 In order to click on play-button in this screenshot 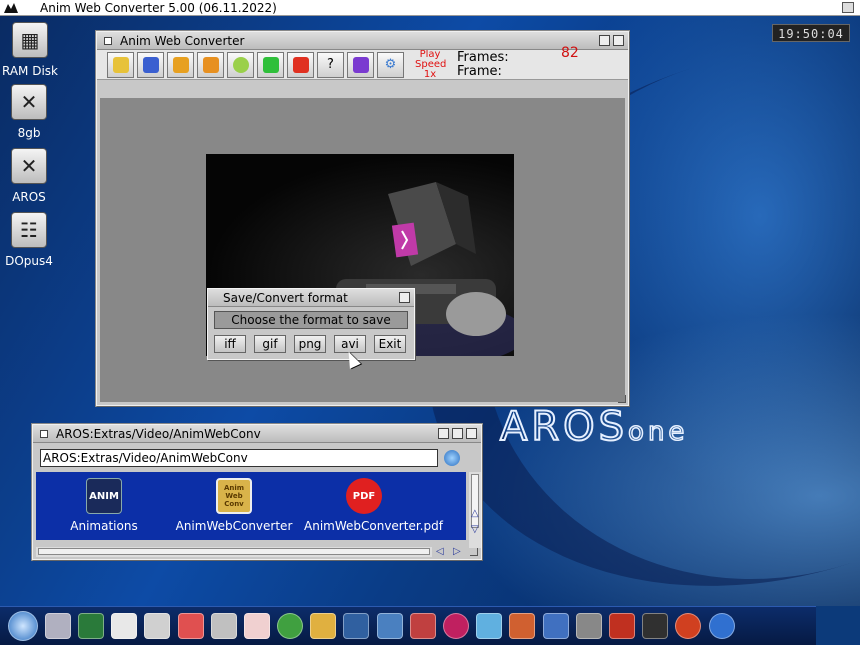, I will do `click(270, 64)`.